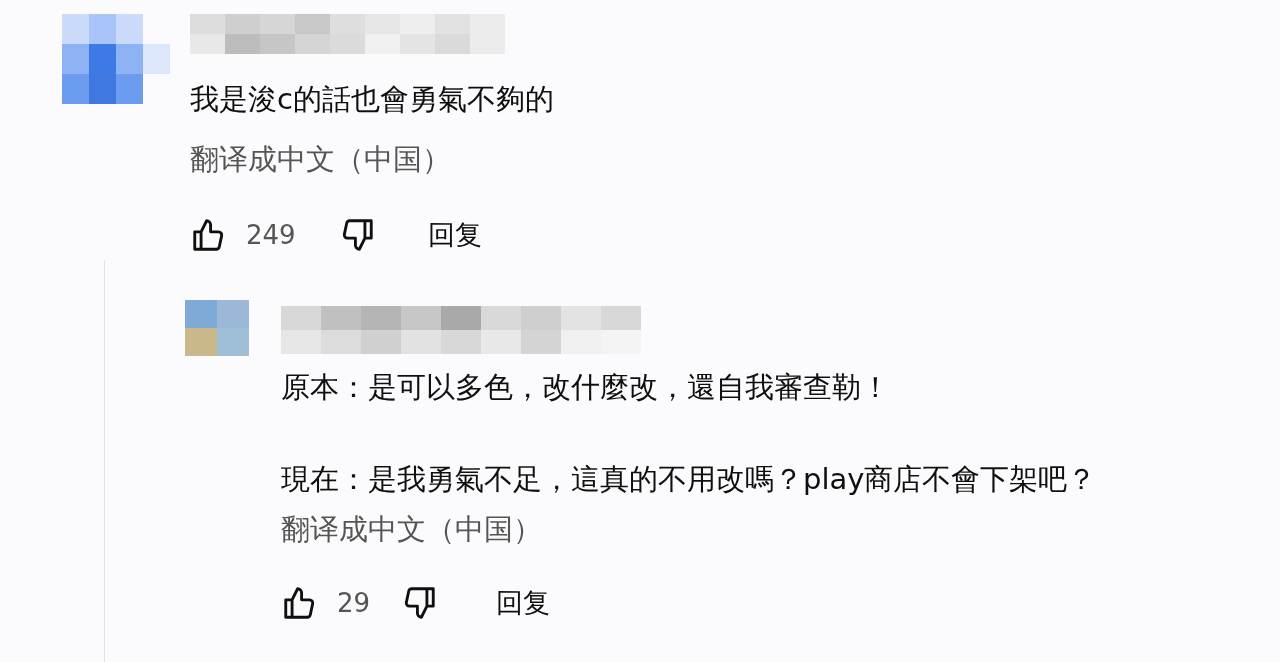  Describe the element at coordinates (354, 603) in the screenshot. I see `like-count: 29` at that location.